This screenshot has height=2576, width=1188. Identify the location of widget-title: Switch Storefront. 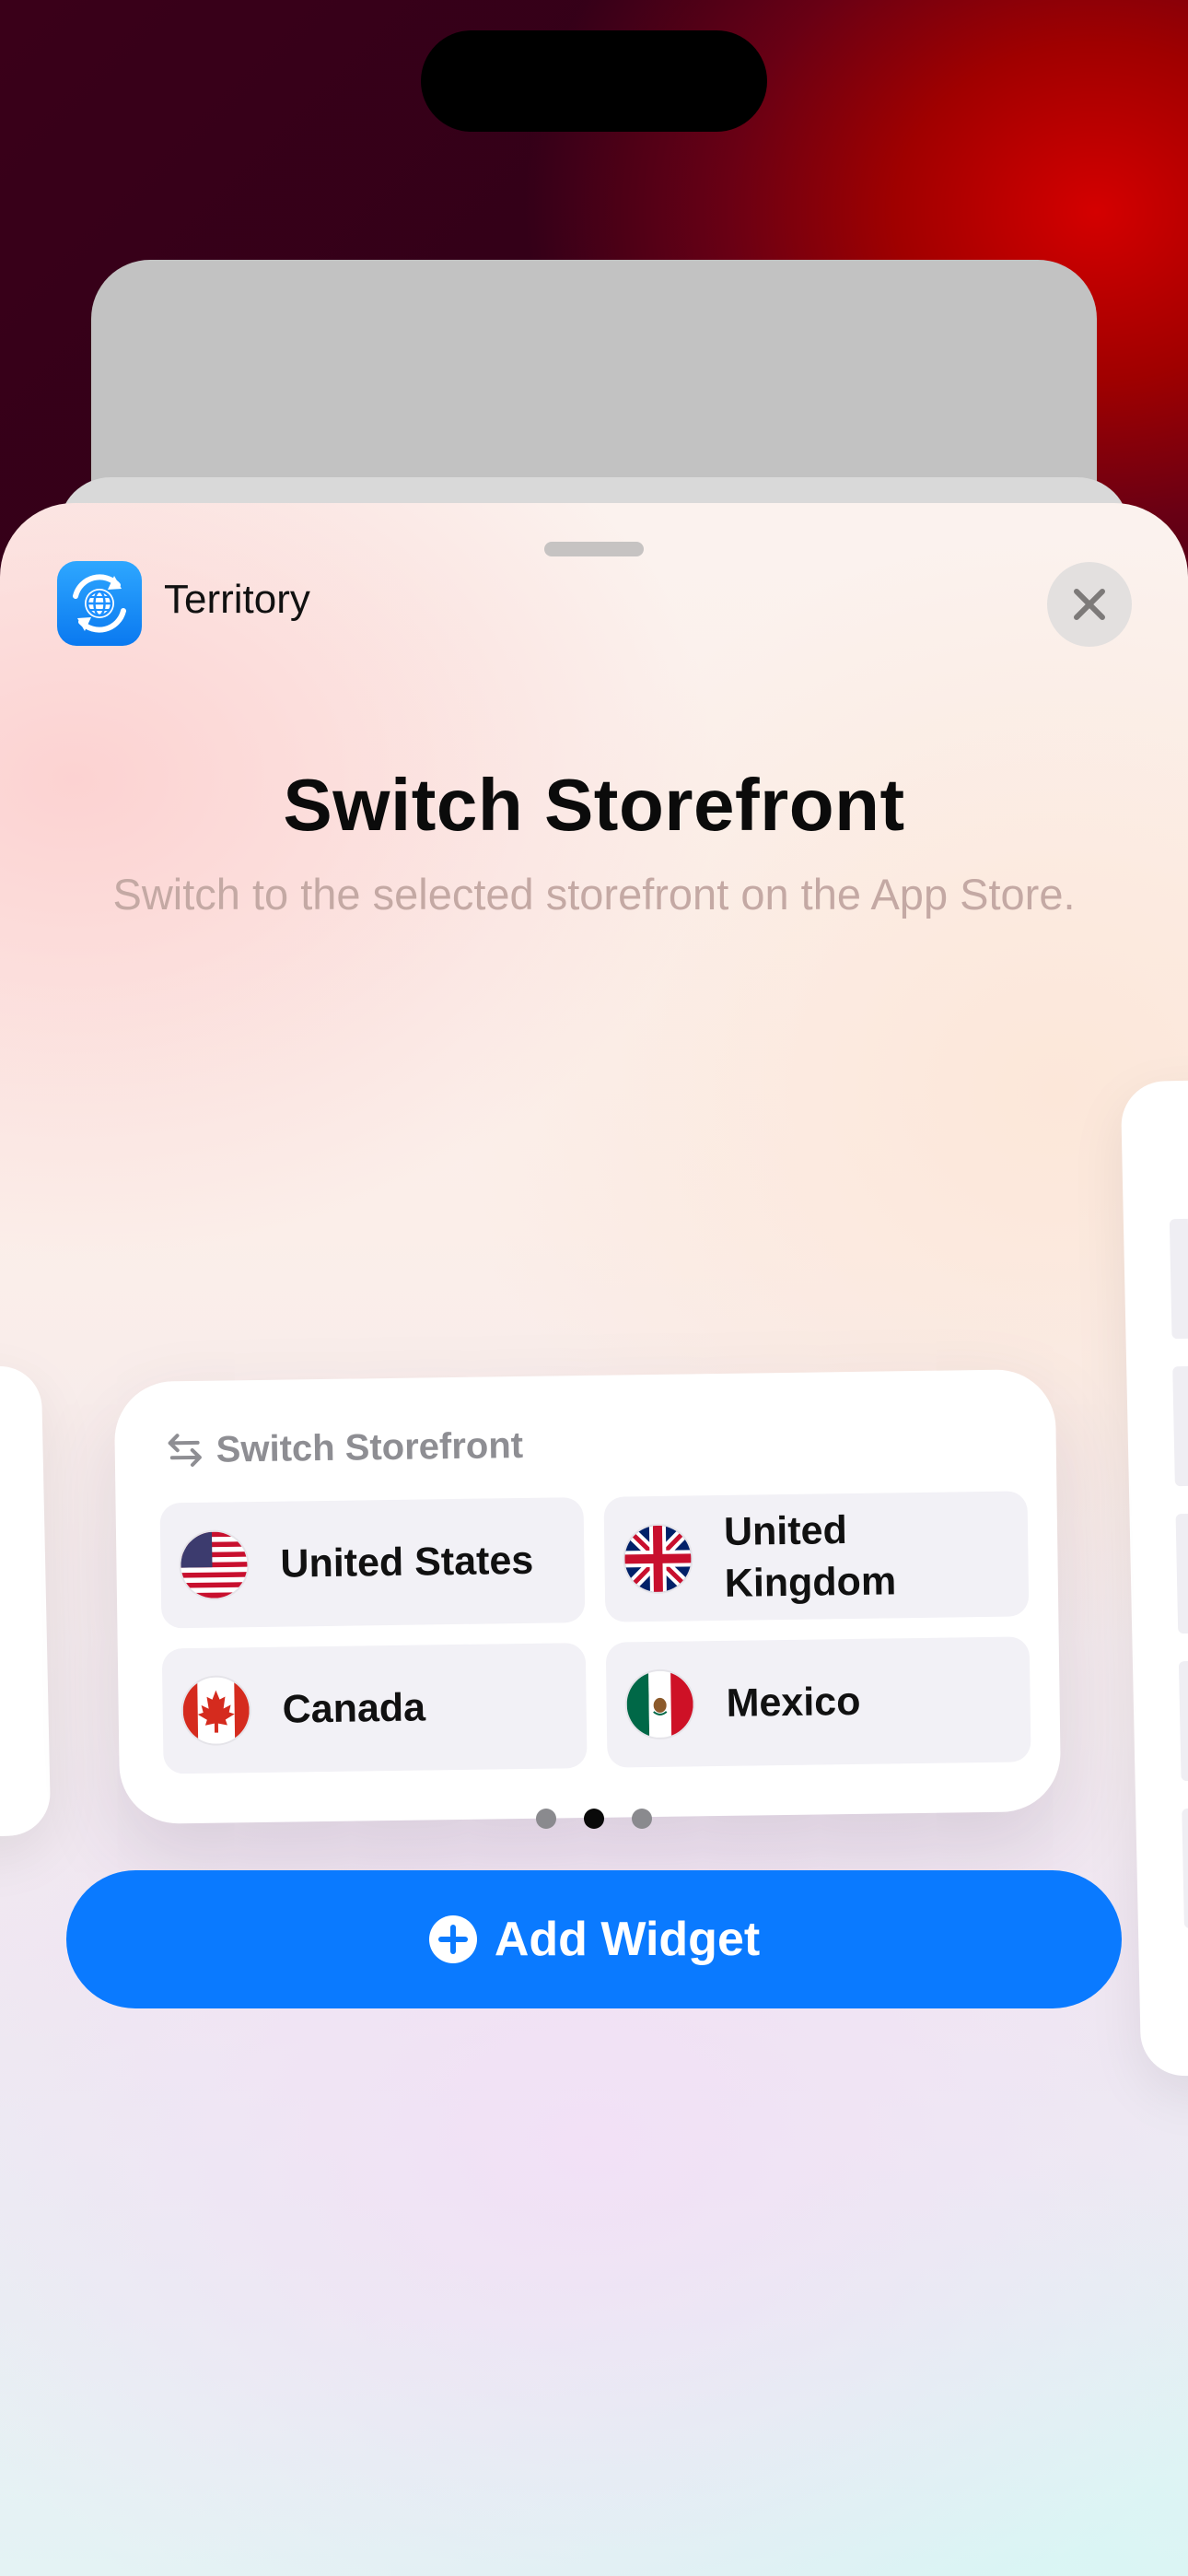
(594, 805).